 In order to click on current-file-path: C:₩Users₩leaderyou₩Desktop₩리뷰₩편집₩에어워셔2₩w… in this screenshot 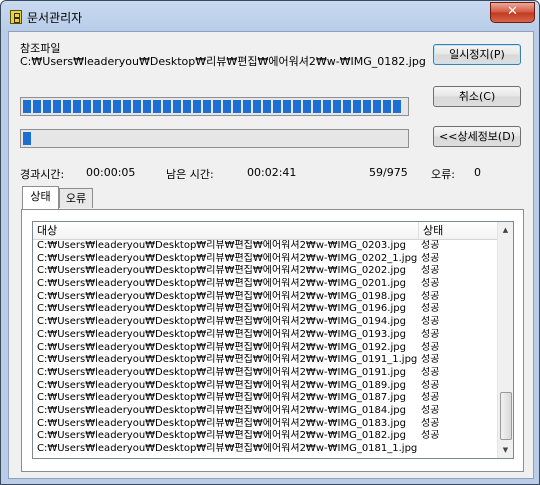, I will do `click(223, 61)`.